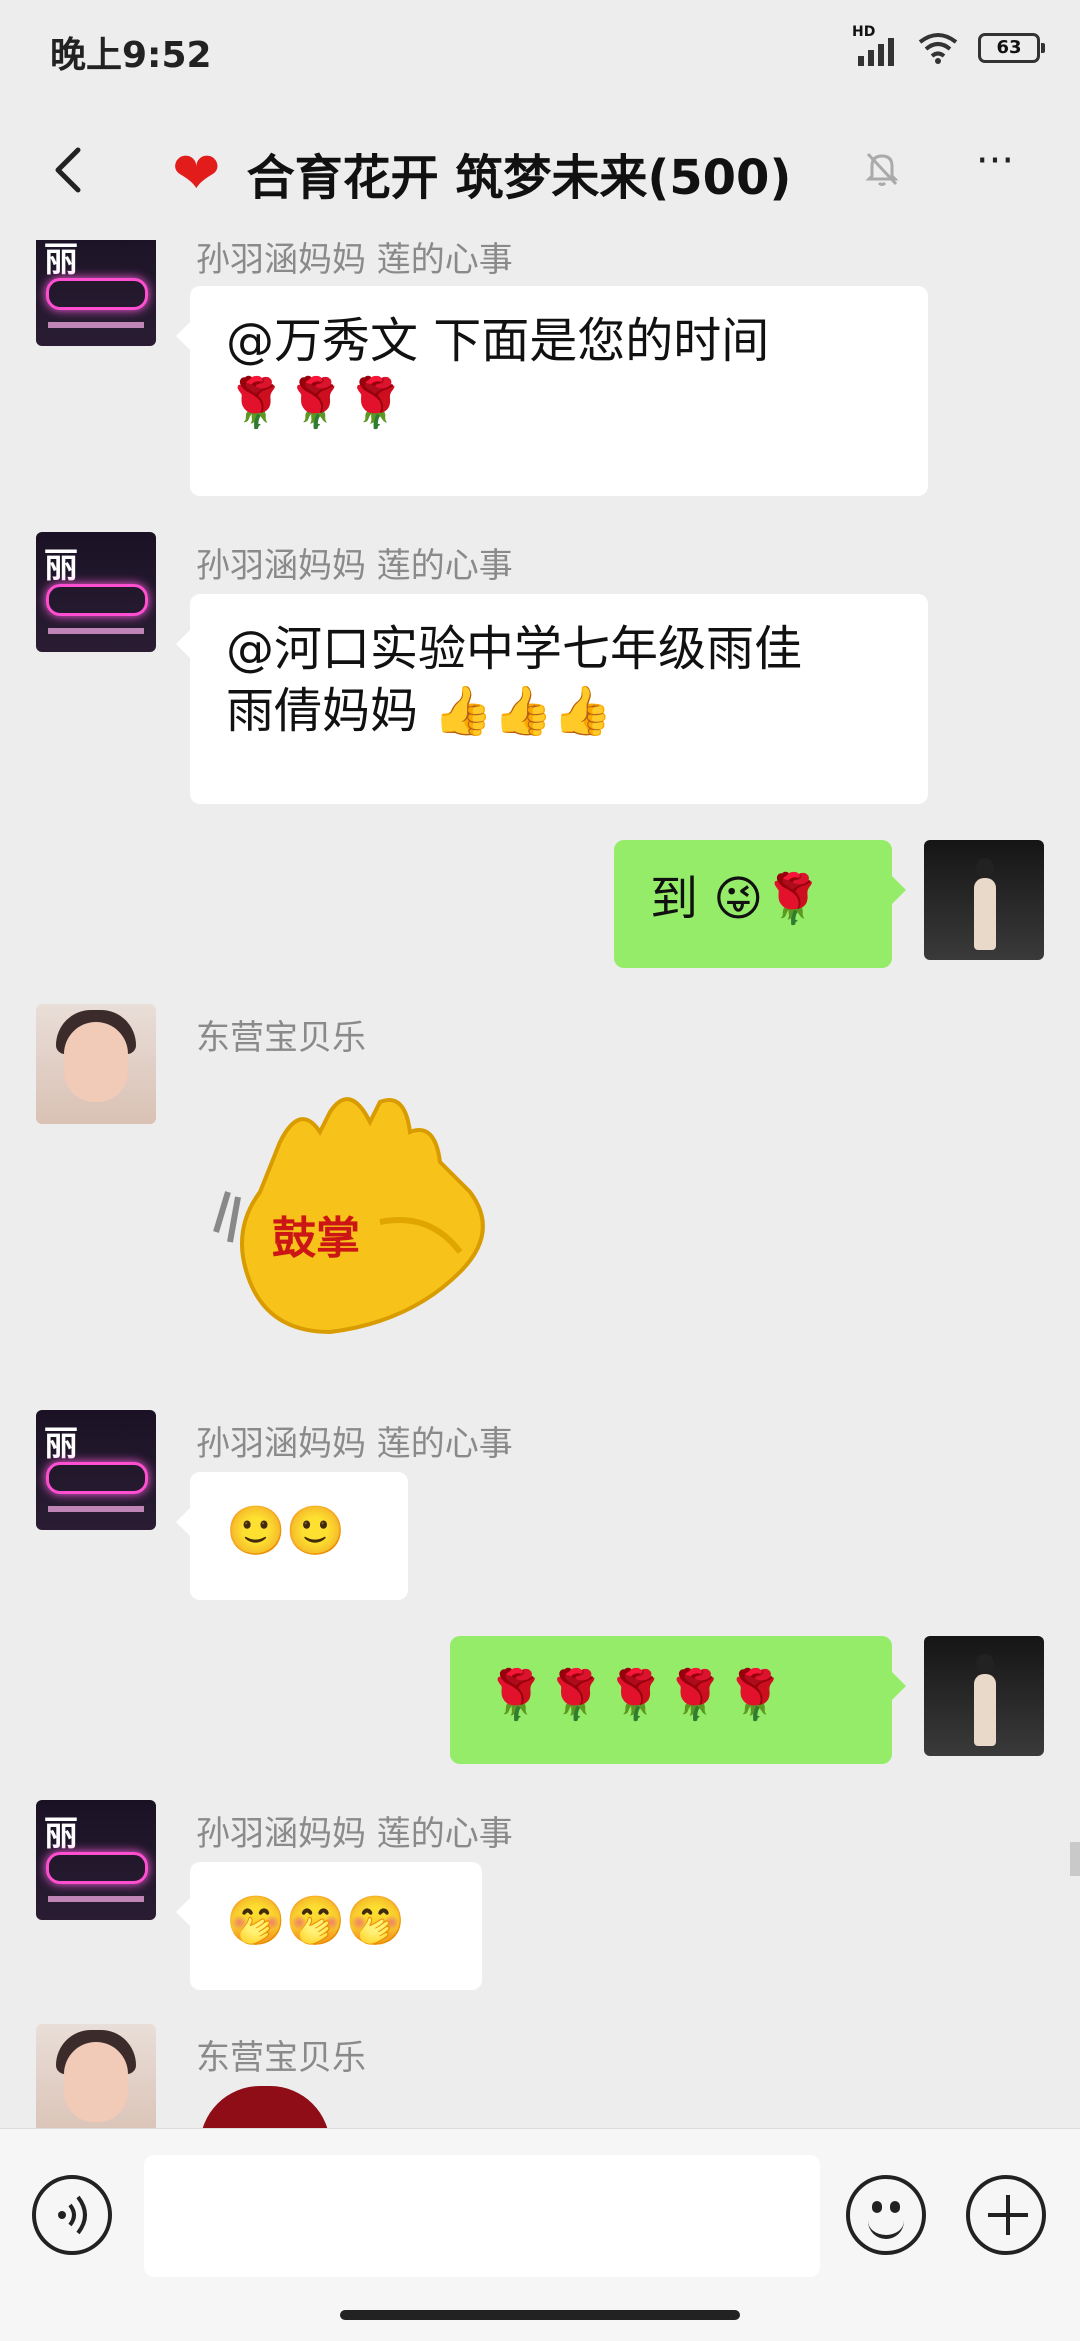 The image size is (1080, 2341). I want to click on battery-icon: 63, so click(1011, 48).